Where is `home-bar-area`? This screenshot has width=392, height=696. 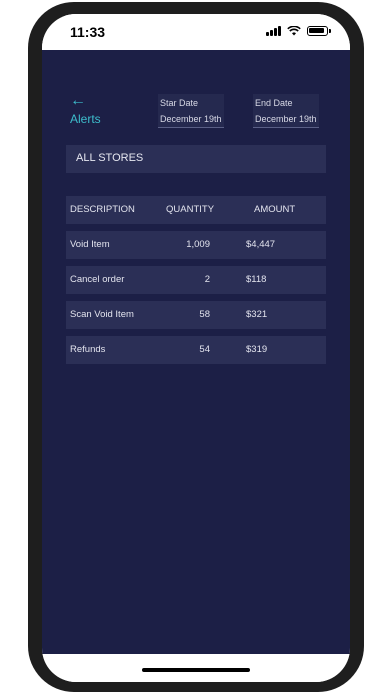
home-bar-area is located at coordinates (196, 668).